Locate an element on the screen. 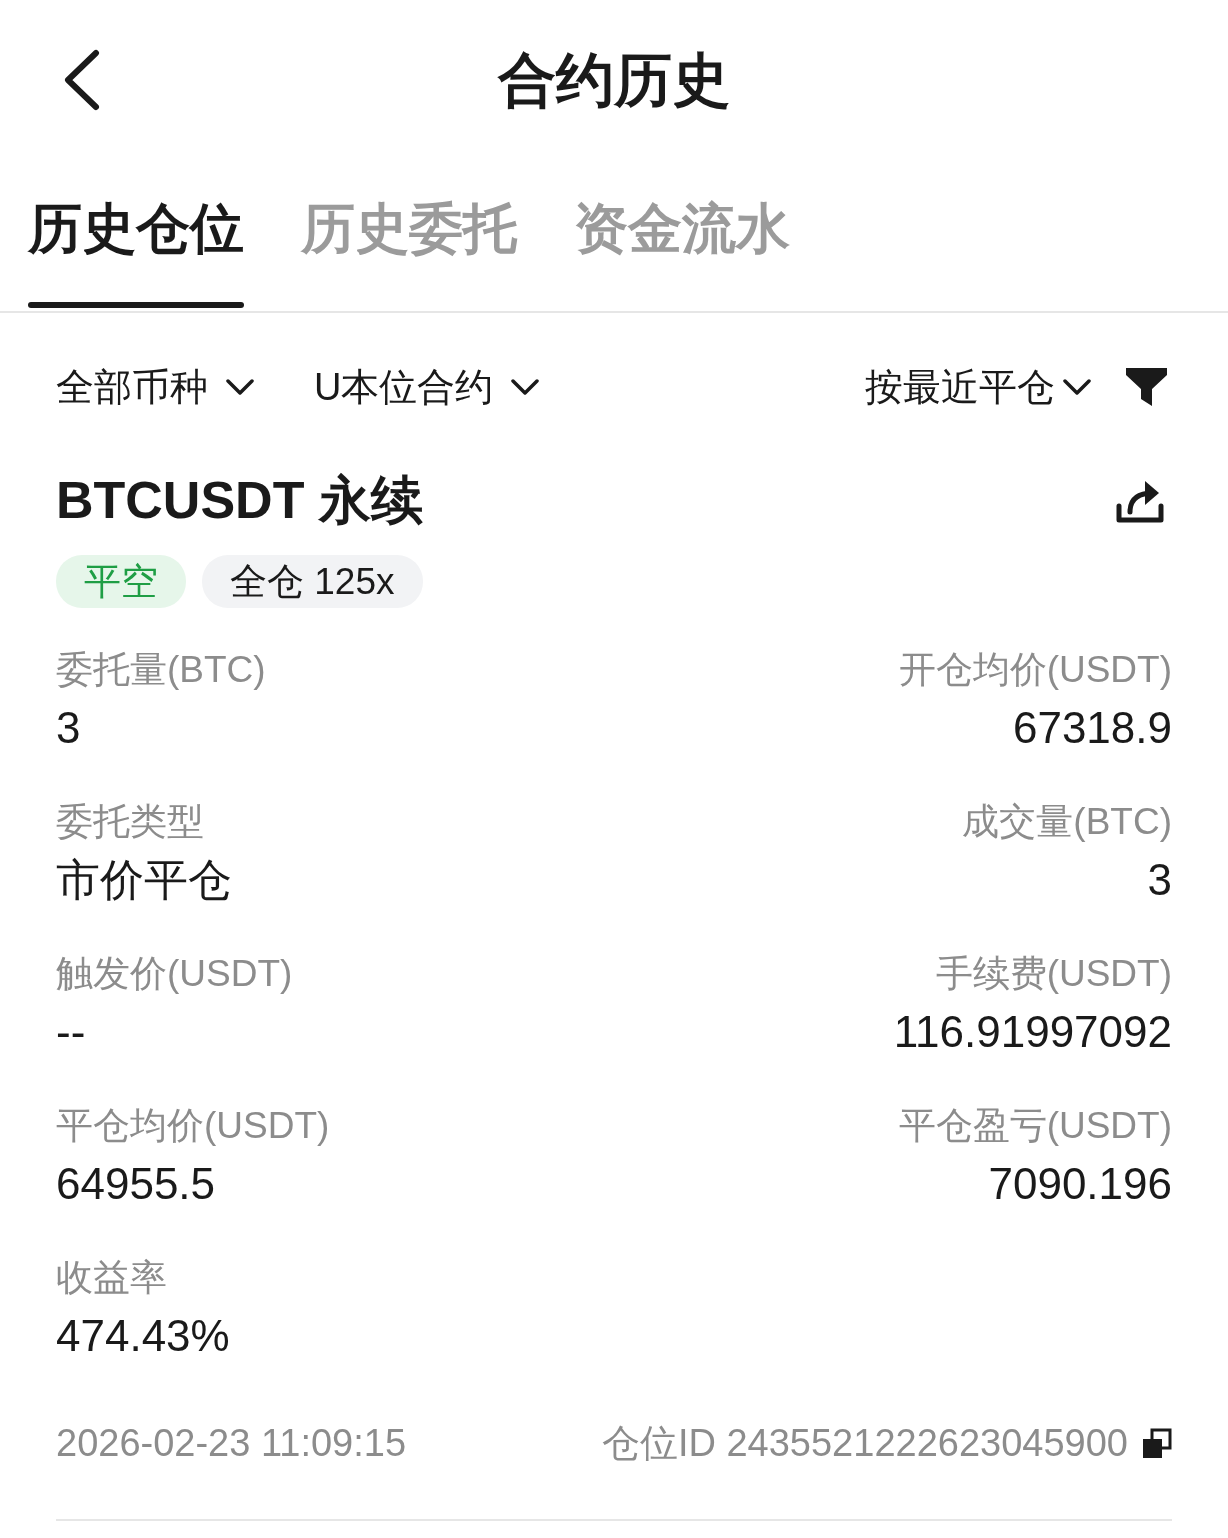 The width and height of the screenshot is (1228, 1538). field-value: 474.43% is located at coordinates (143, 1336).